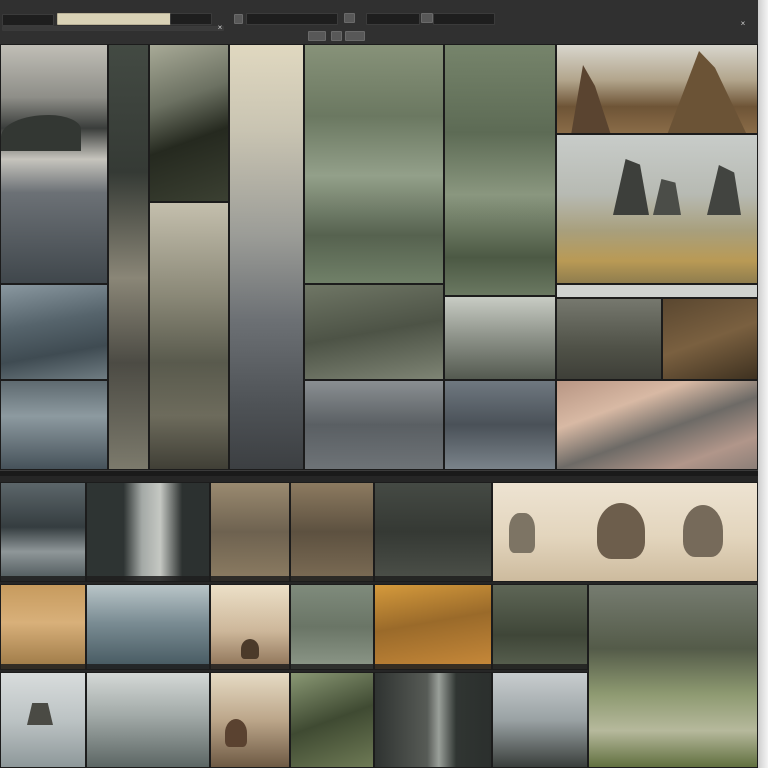 The image size is (768, 768). What do you see at coordinates (427, 18) in the screenshot?
I see `toolbar-button-options` at bounding box center [427, 18].